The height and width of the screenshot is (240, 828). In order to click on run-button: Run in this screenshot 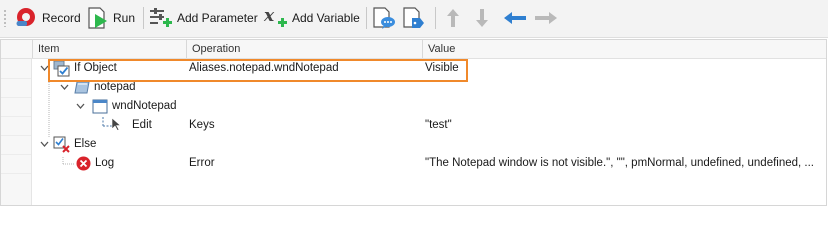, I will do `click(110, 18)`.